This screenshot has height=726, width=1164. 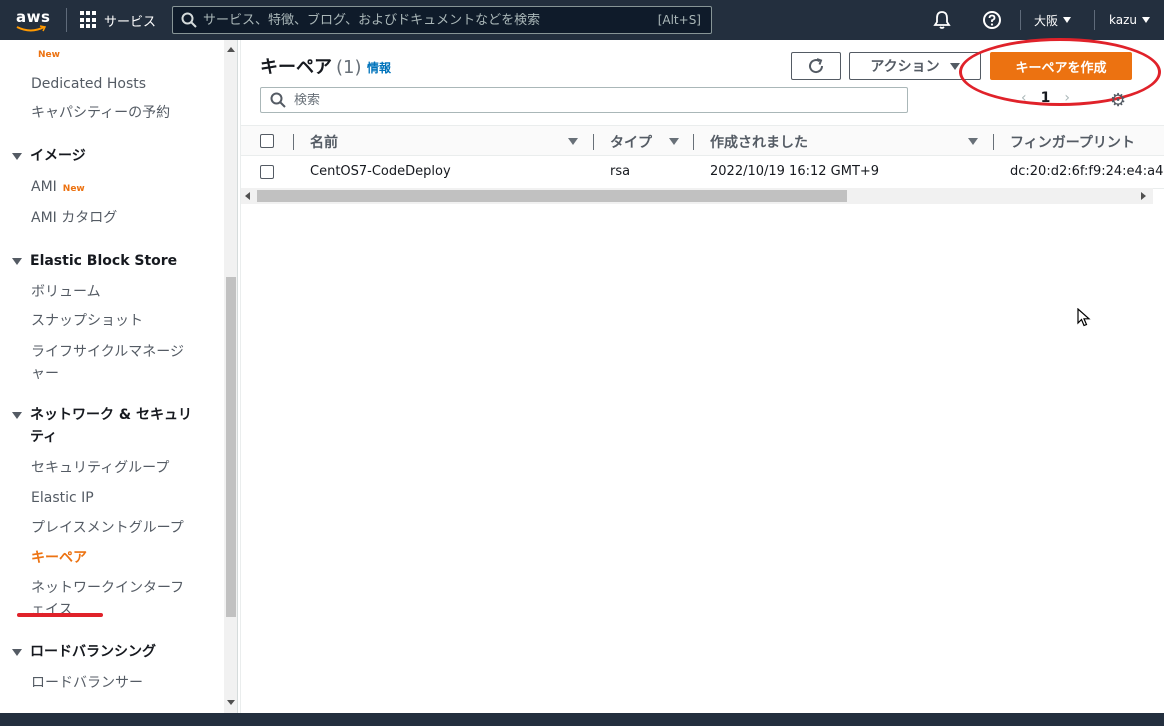 I want to click on aws-logo-text: aws, so click(x=33, y=17).